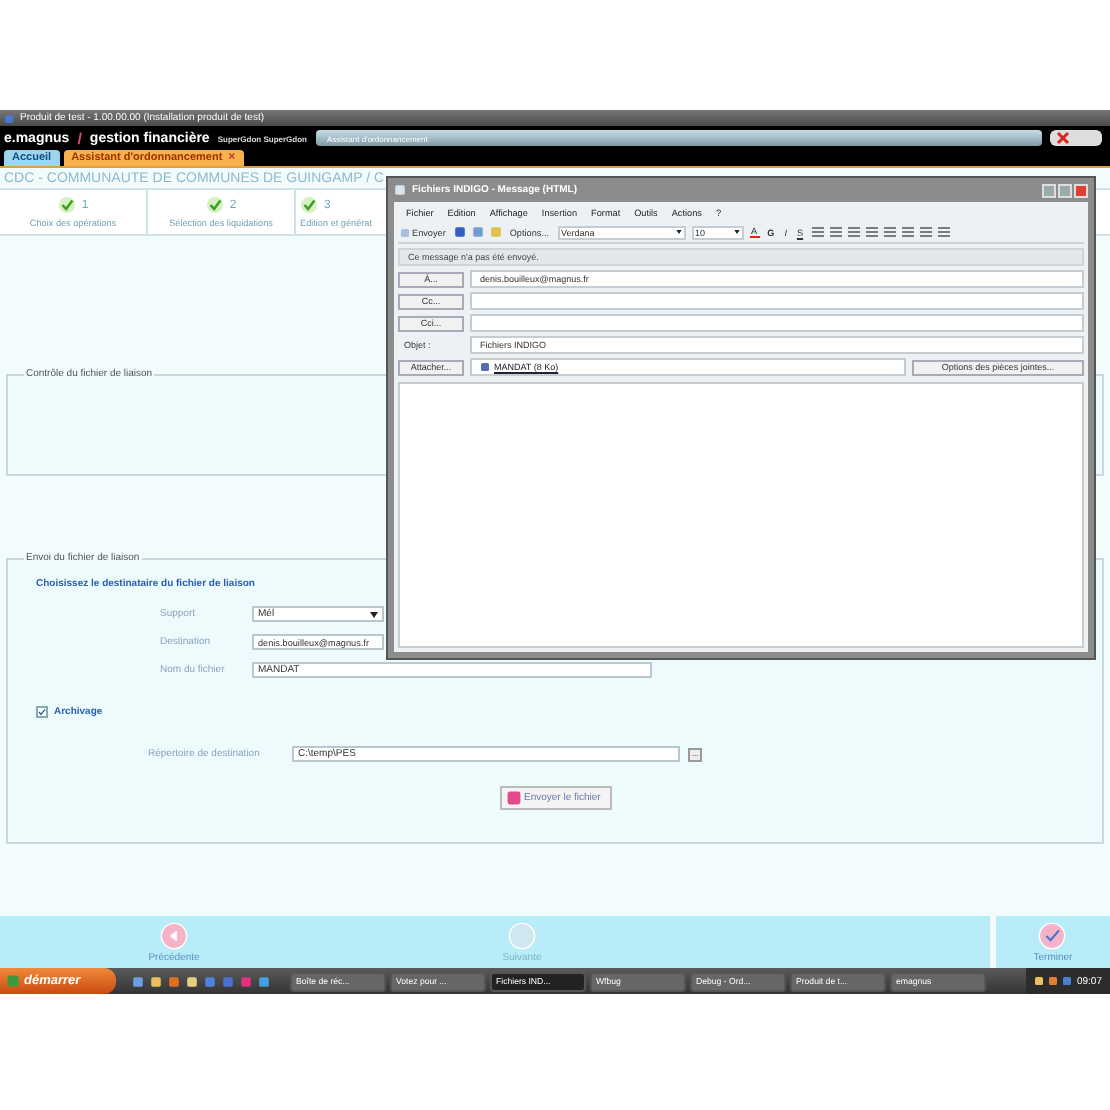 This screenshot has width=1110, height=1110. Describe the element at coordinates (522, 935) in the screenshot. I see `circle-icon` at that location.